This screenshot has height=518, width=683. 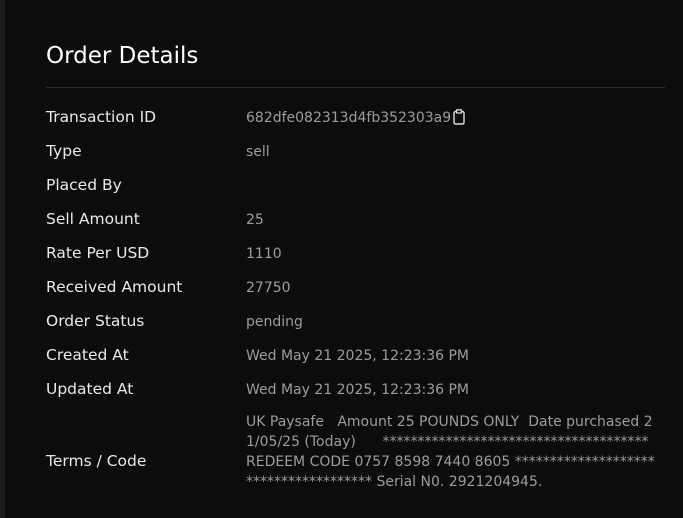 What do you see at coordinates (95, 321) in the screenshot?
I see `order-status-label: Order Status` at bounding box center [95, 321].